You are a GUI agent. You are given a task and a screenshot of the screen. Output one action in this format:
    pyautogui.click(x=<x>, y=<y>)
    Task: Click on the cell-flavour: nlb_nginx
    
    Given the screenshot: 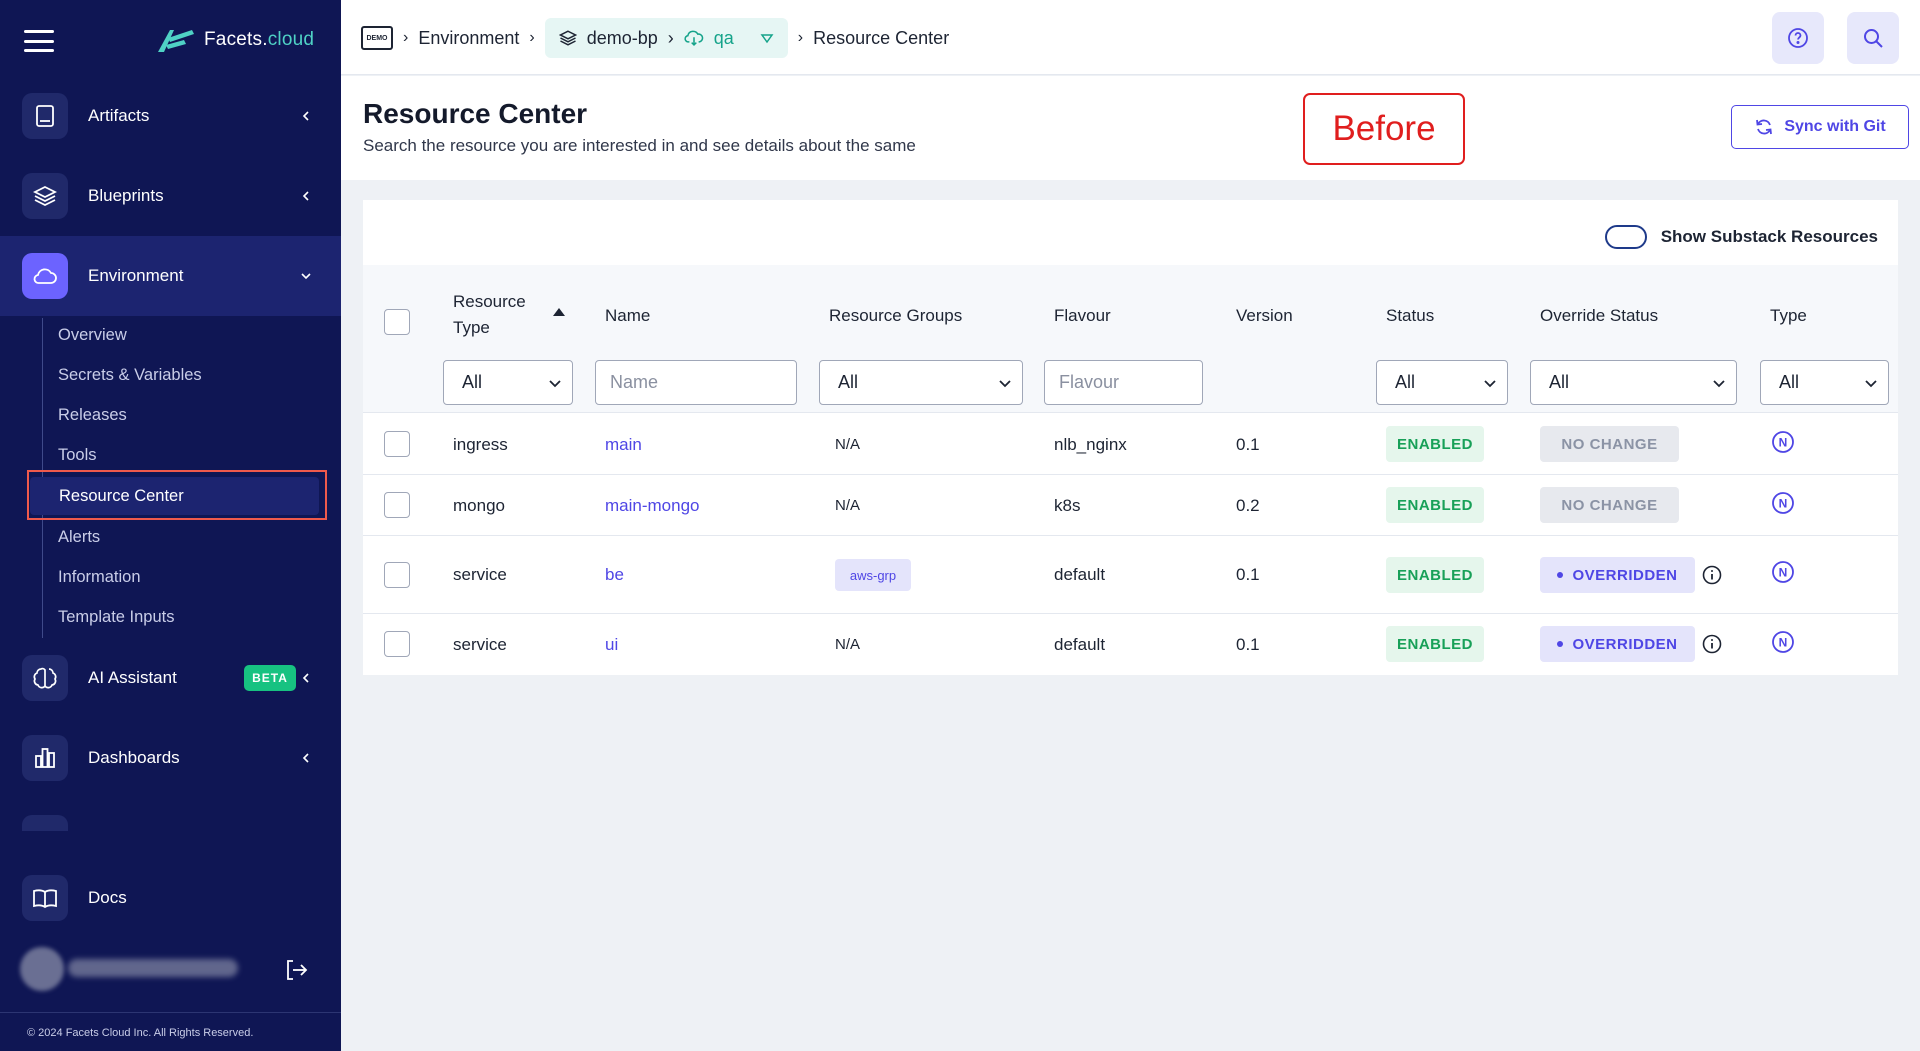 What is the action you would take?
    pyautogui.click(x=1090, y=444)
    